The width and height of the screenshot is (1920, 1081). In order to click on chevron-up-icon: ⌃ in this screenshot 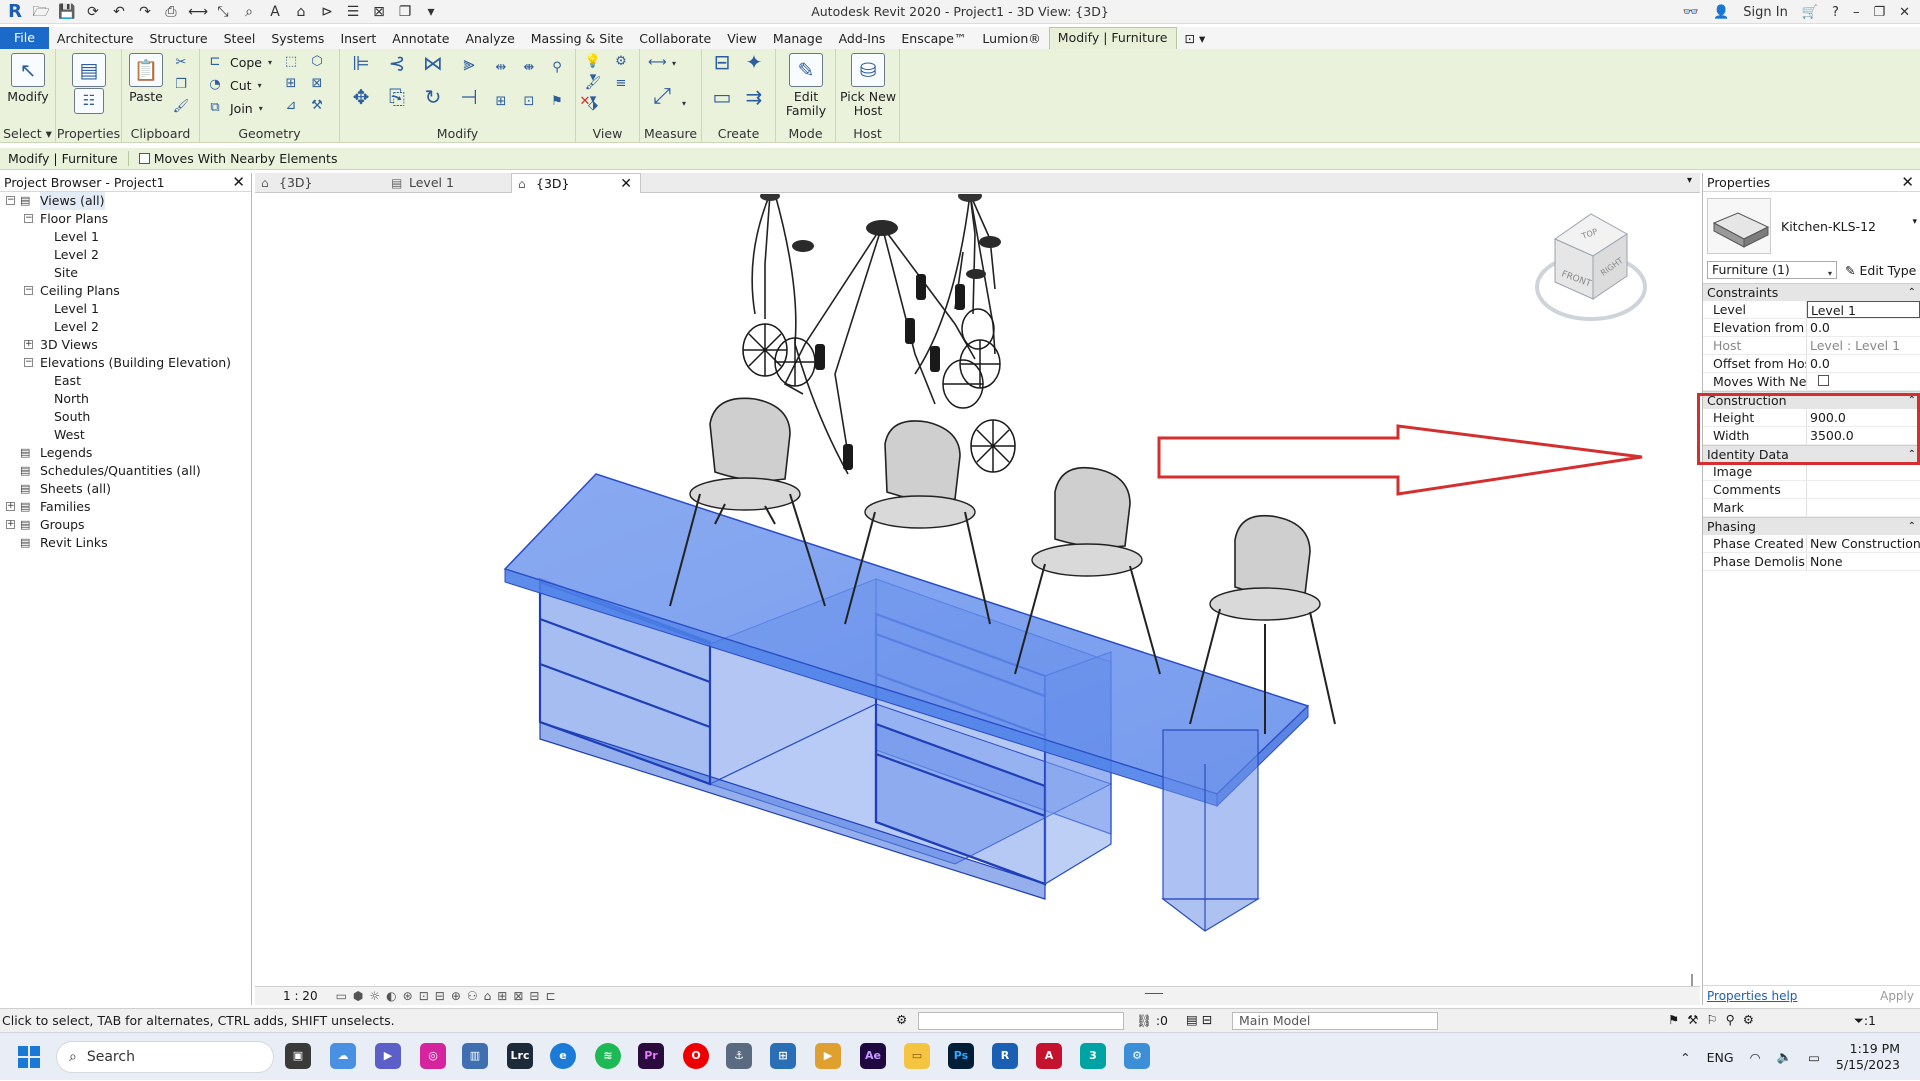, I will do `click(1685, 1057)`.